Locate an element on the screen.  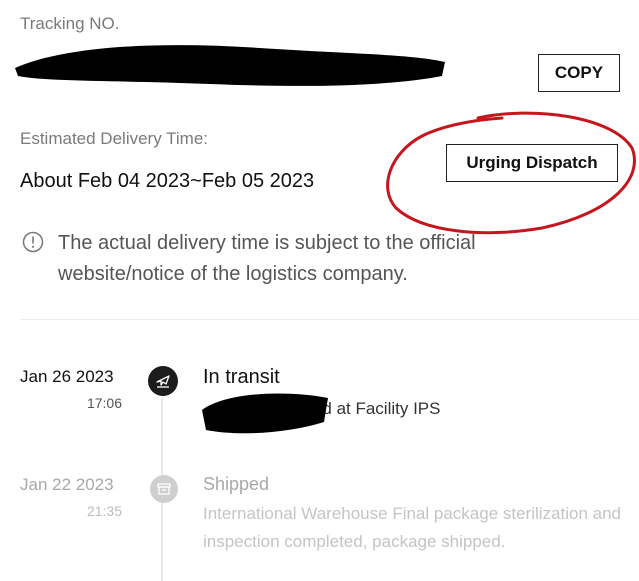
eta-label: Estimated Delivery Time: is located at coordinates (114, 138).